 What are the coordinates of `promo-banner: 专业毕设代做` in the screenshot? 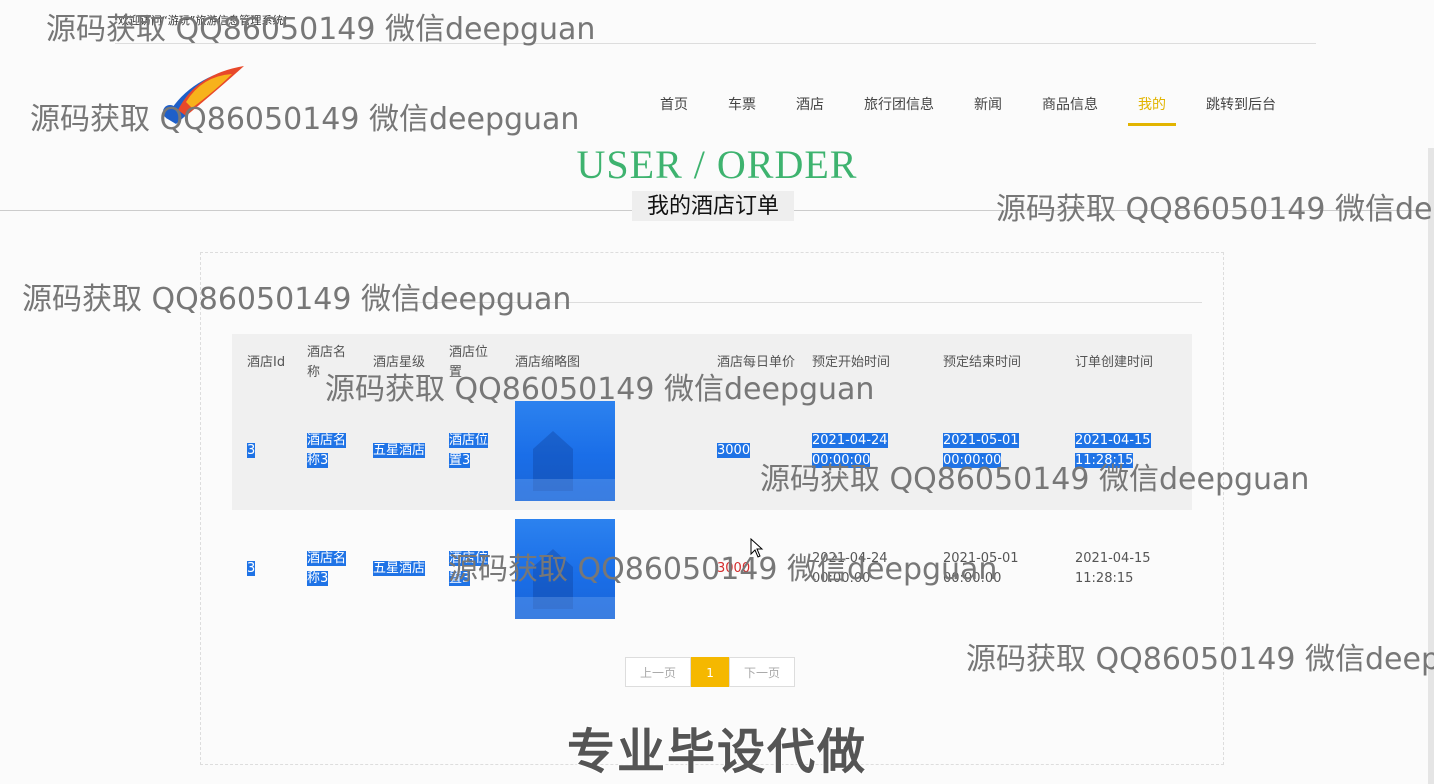 It's located at (716, 752).